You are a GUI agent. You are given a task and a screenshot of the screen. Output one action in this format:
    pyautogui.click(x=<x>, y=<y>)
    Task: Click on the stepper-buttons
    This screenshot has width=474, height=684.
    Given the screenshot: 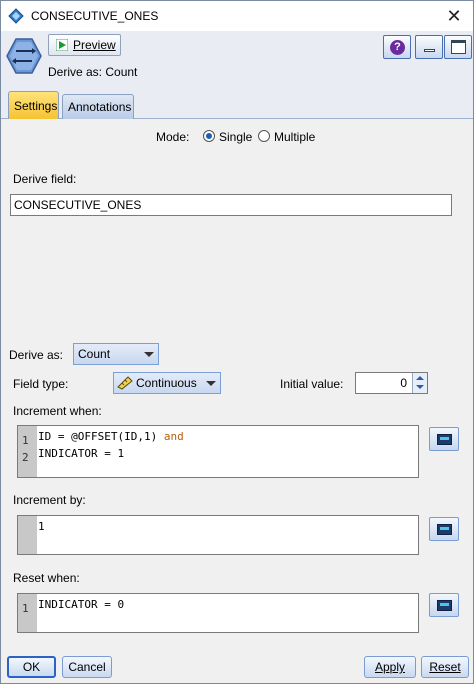 What is the action you would take?
    pyautogui.click(x=419, y=383)
    